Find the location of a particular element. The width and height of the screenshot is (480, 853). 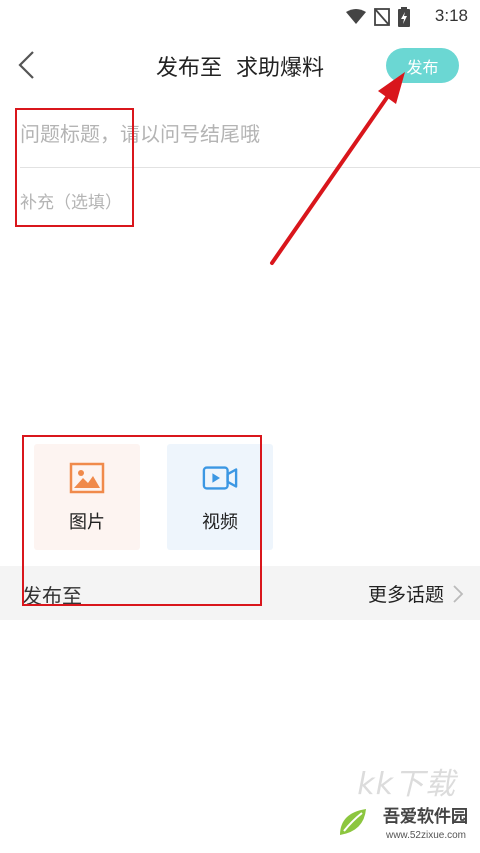

more-topics-button: 更多话题 is located at coordinates (416, 593).